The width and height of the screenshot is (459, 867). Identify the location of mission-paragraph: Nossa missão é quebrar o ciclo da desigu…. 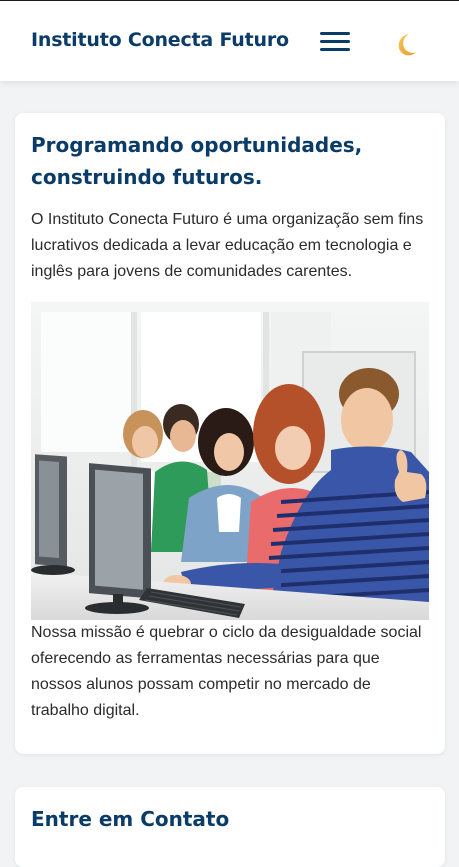
(226, 671).